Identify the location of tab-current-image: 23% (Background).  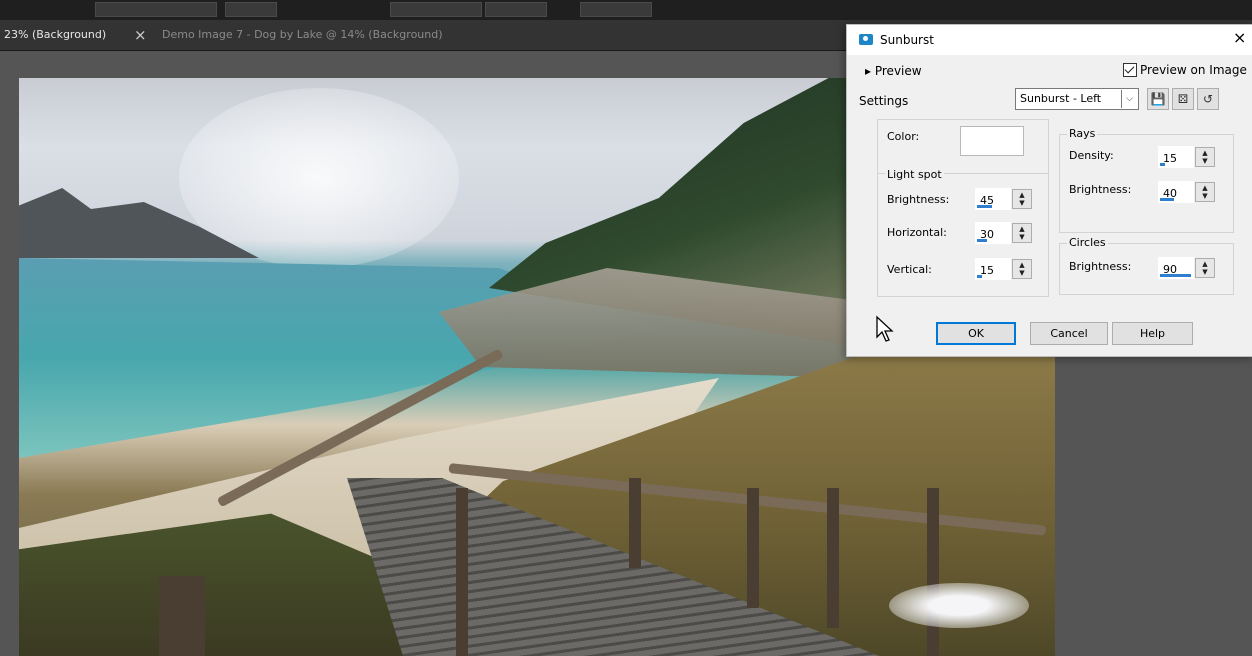
(55, 35).